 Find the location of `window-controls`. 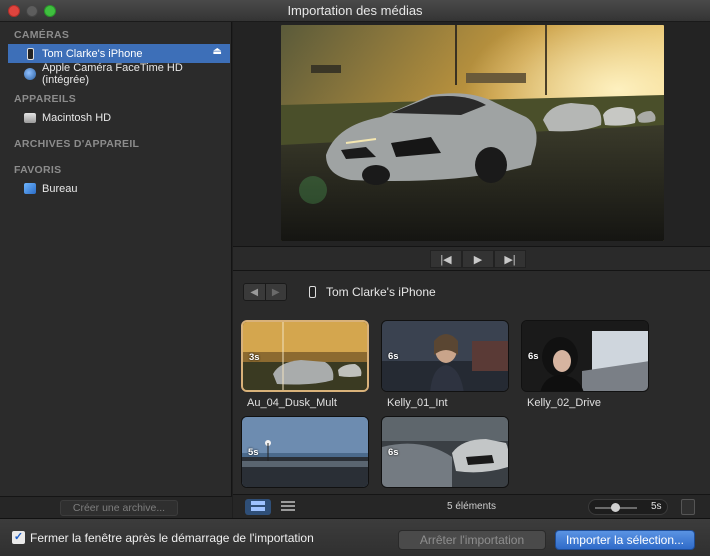

window-controls is located at coordinates (32, 11).